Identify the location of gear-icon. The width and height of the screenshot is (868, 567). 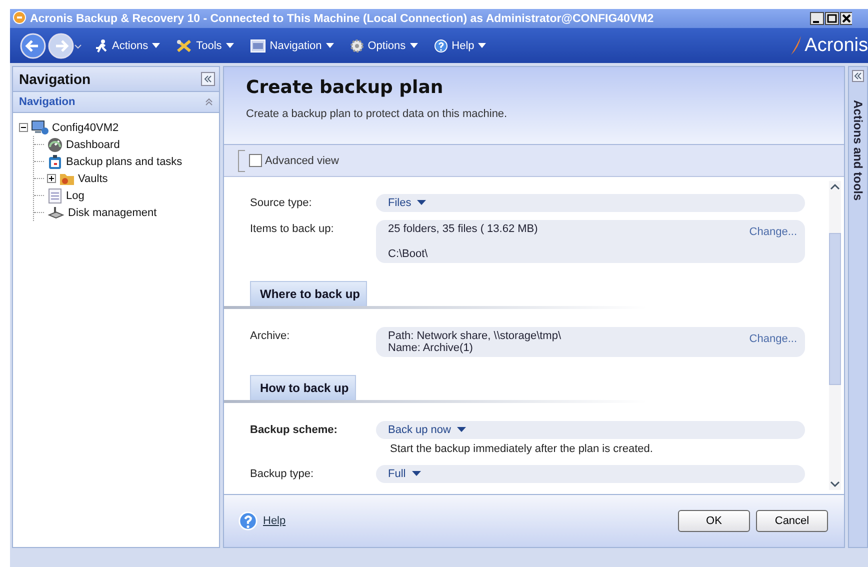
(357, 45).